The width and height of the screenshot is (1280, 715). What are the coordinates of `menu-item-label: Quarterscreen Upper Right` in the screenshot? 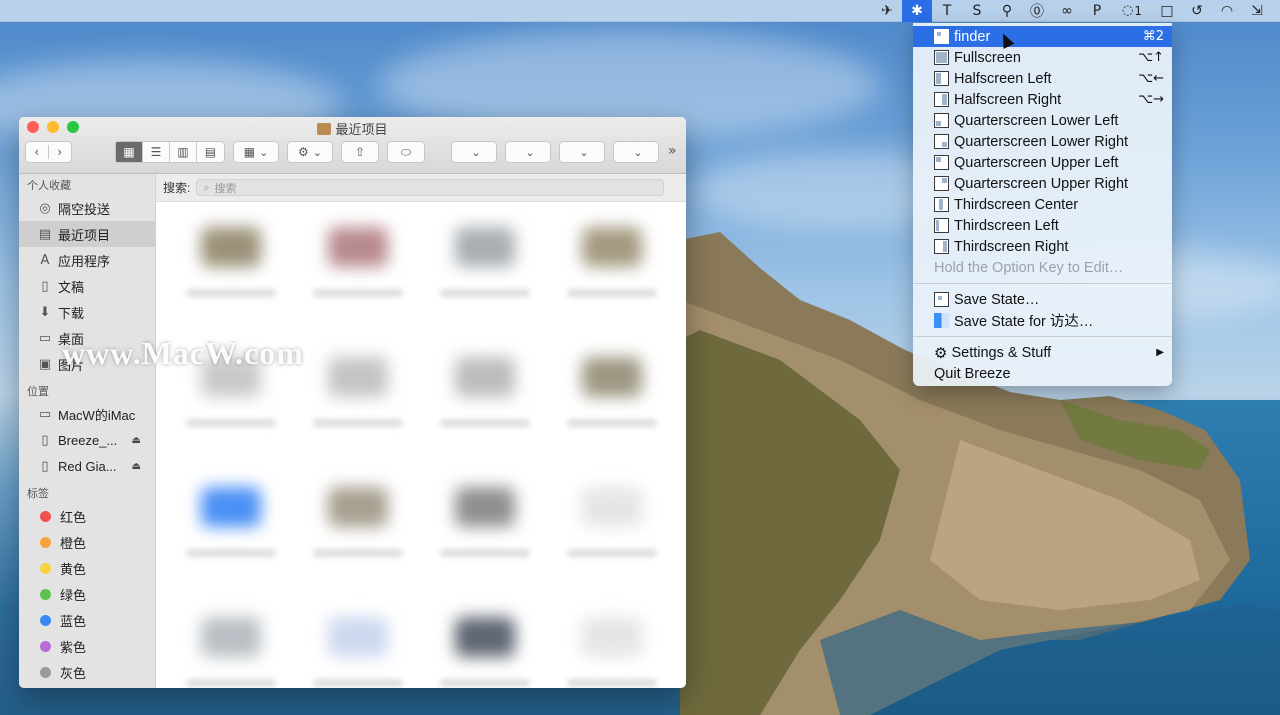 It's located at (1041, 183).